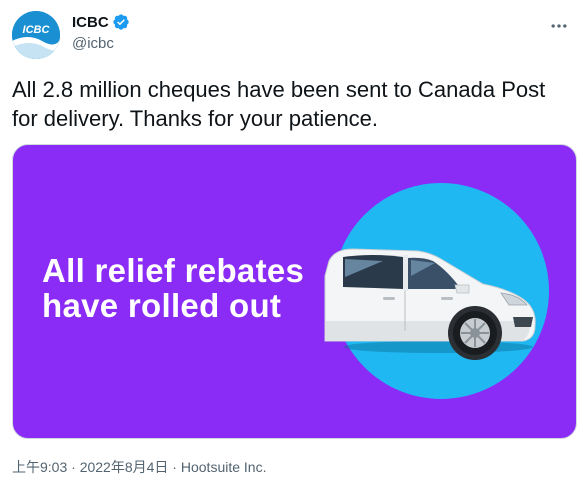  I want to click on more-options-icon, so click(559, 26).